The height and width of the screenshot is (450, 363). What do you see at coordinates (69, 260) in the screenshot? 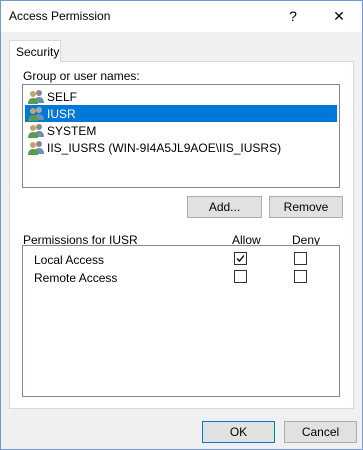
I see `permission-name: Local Access` at bounding box center [69, 260].